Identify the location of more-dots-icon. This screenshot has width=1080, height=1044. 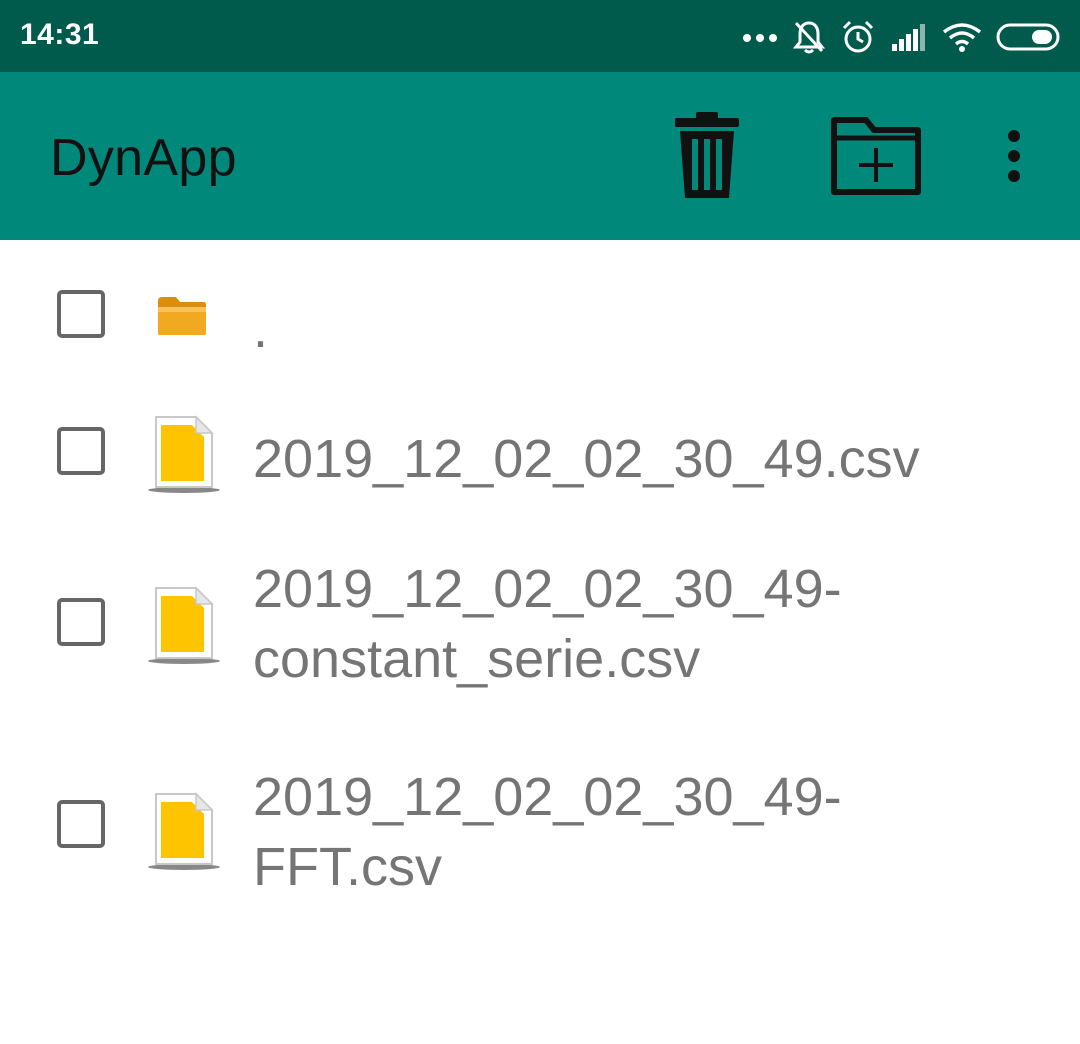
(760, 37).